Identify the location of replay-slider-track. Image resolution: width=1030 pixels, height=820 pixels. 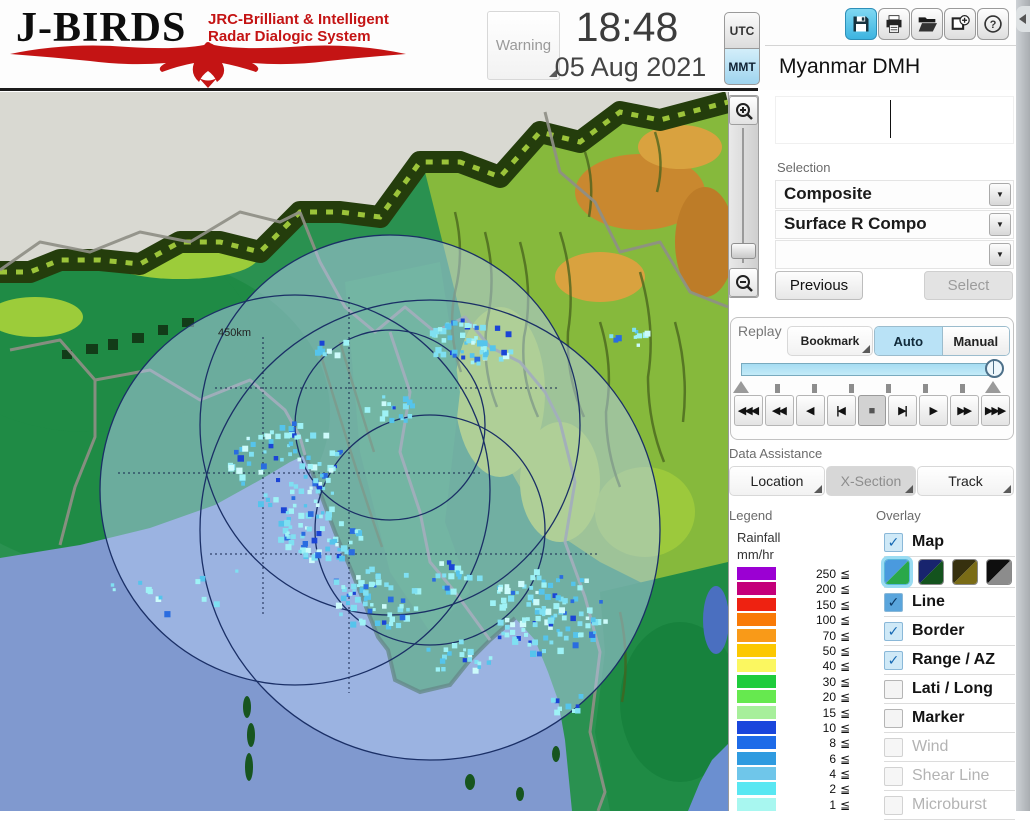
(868, 369).